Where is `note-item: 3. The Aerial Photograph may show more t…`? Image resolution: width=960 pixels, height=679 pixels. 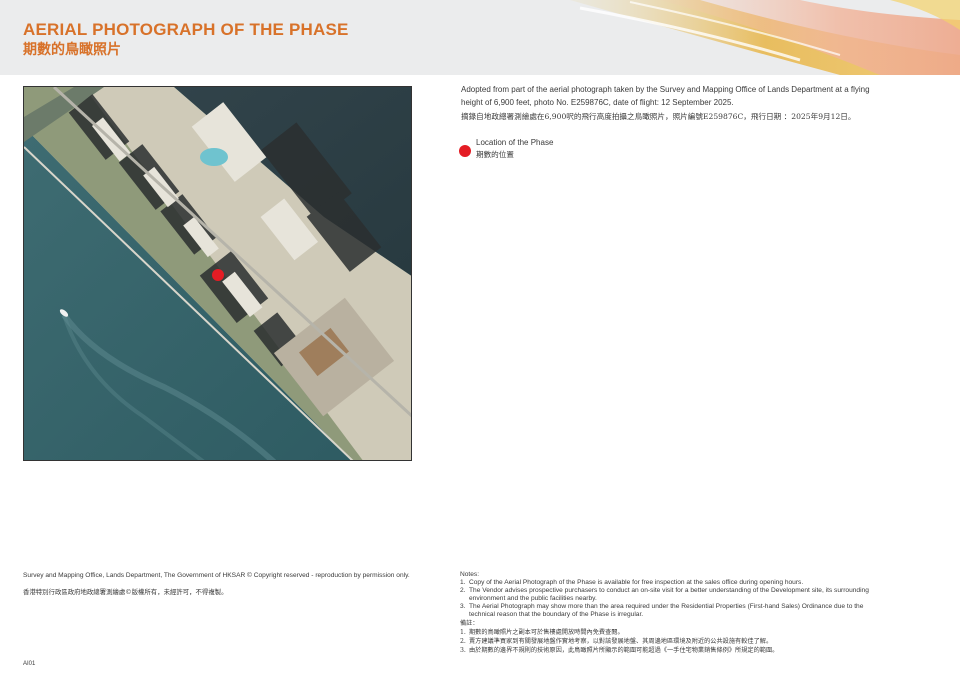
note-item: 3. The Aerial Photograph may show more t… is located at coordinates (672, 611).